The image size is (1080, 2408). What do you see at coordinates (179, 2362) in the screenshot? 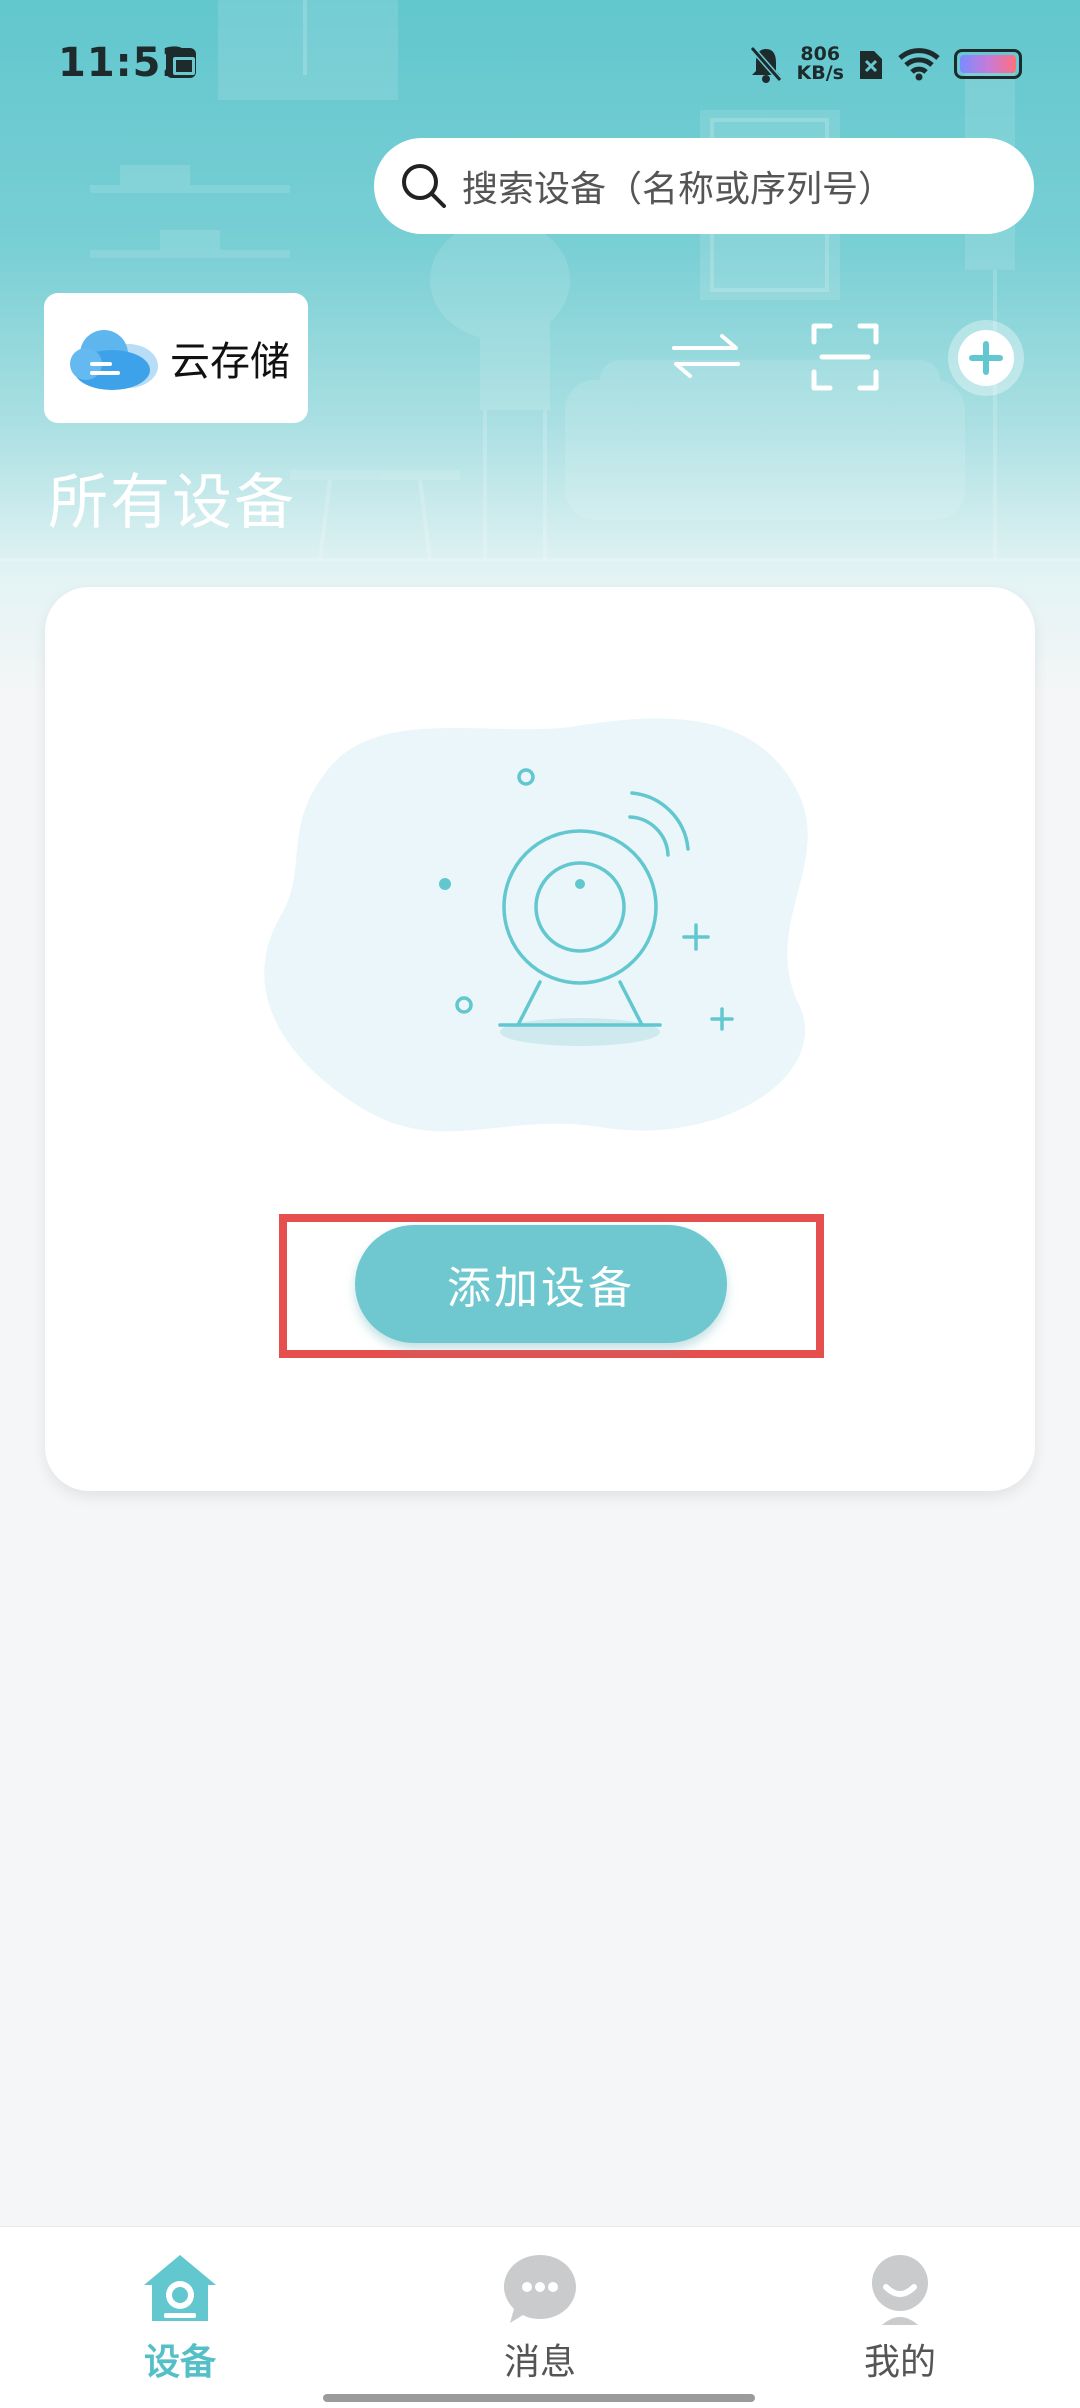
I see `tab-devices-label: 设备` at bounding box center [179, 2362].